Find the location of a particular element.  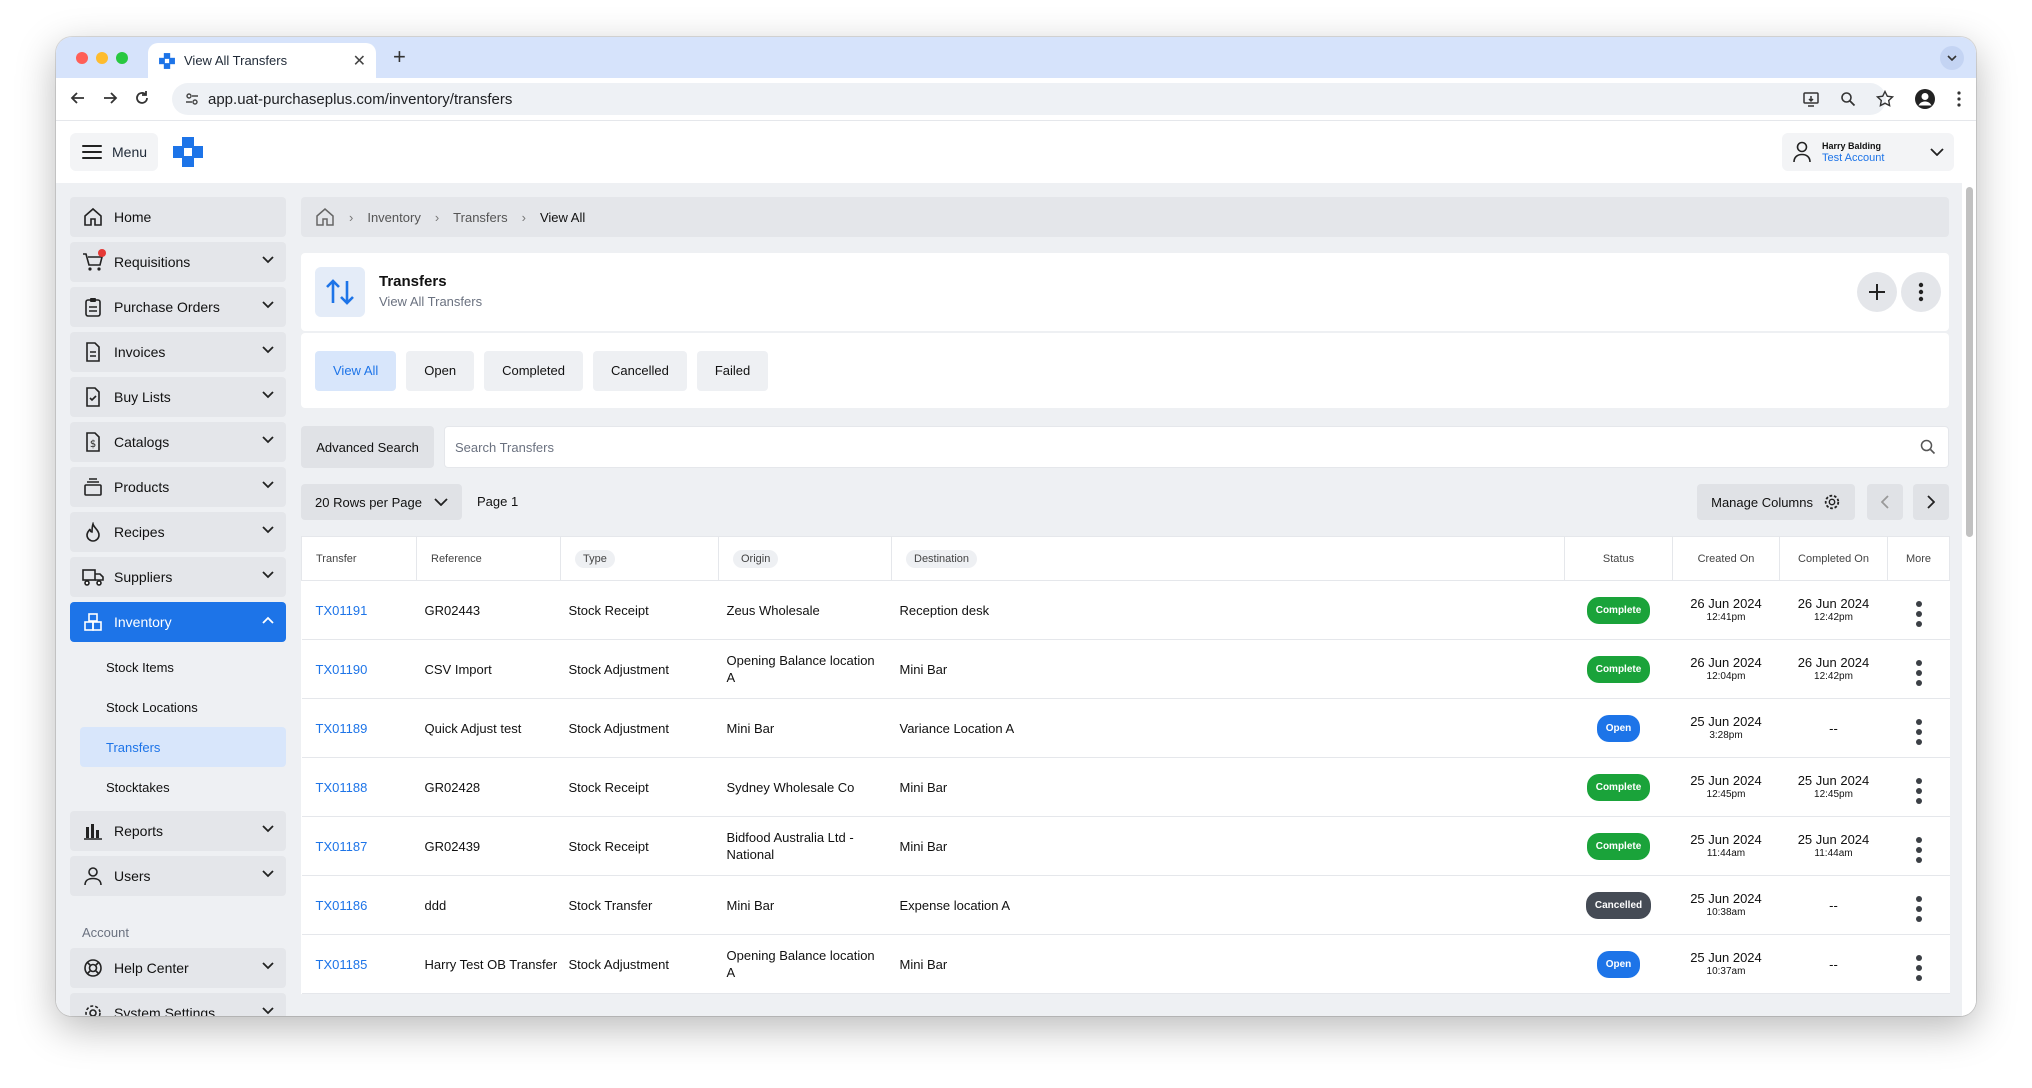

sidebar-item-users: Users is located at coordinates (178, 876).